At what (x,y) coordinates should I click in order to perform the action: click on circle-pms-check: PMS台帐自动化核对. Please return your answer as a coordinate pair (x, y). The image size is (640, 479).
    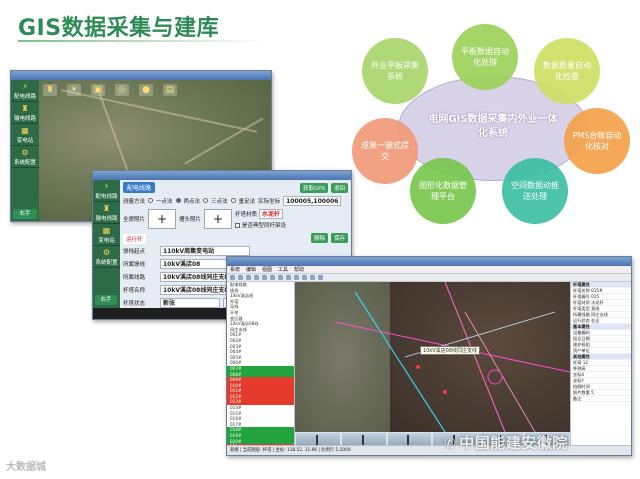
    Looking at the image, I should click on (597, 141).